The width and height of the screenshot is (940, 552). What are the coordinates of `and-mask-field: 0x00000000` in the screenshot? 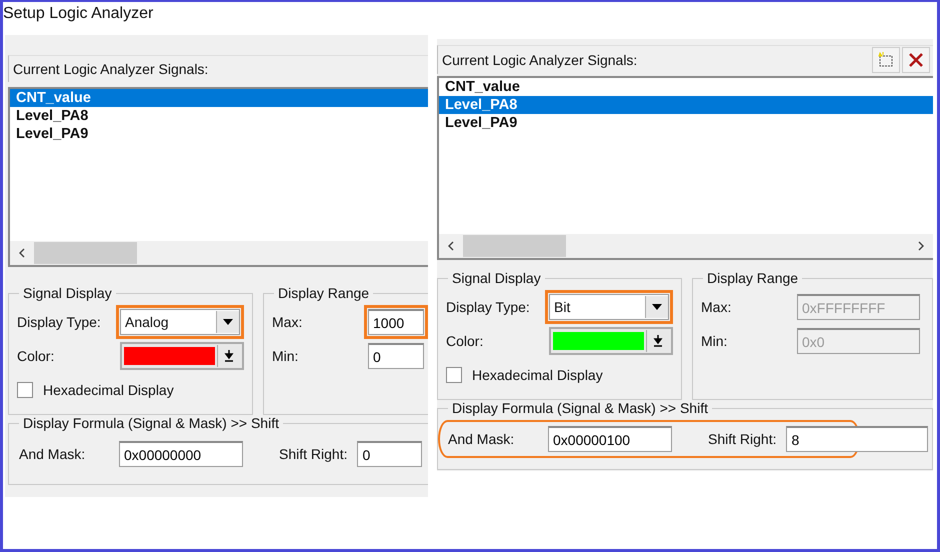 It's located at (181, 454).